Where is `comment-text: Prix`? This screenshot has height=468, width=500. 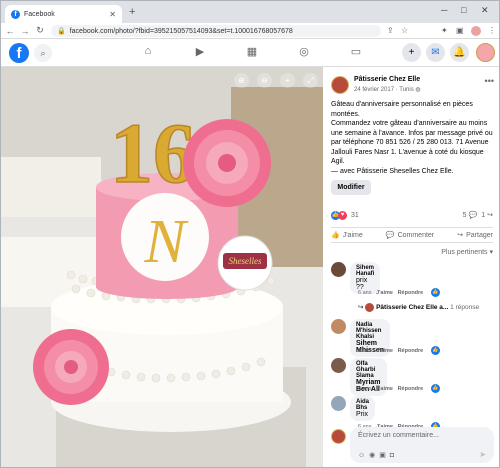 comment-text: Prix is located at coordinates (362, 414).